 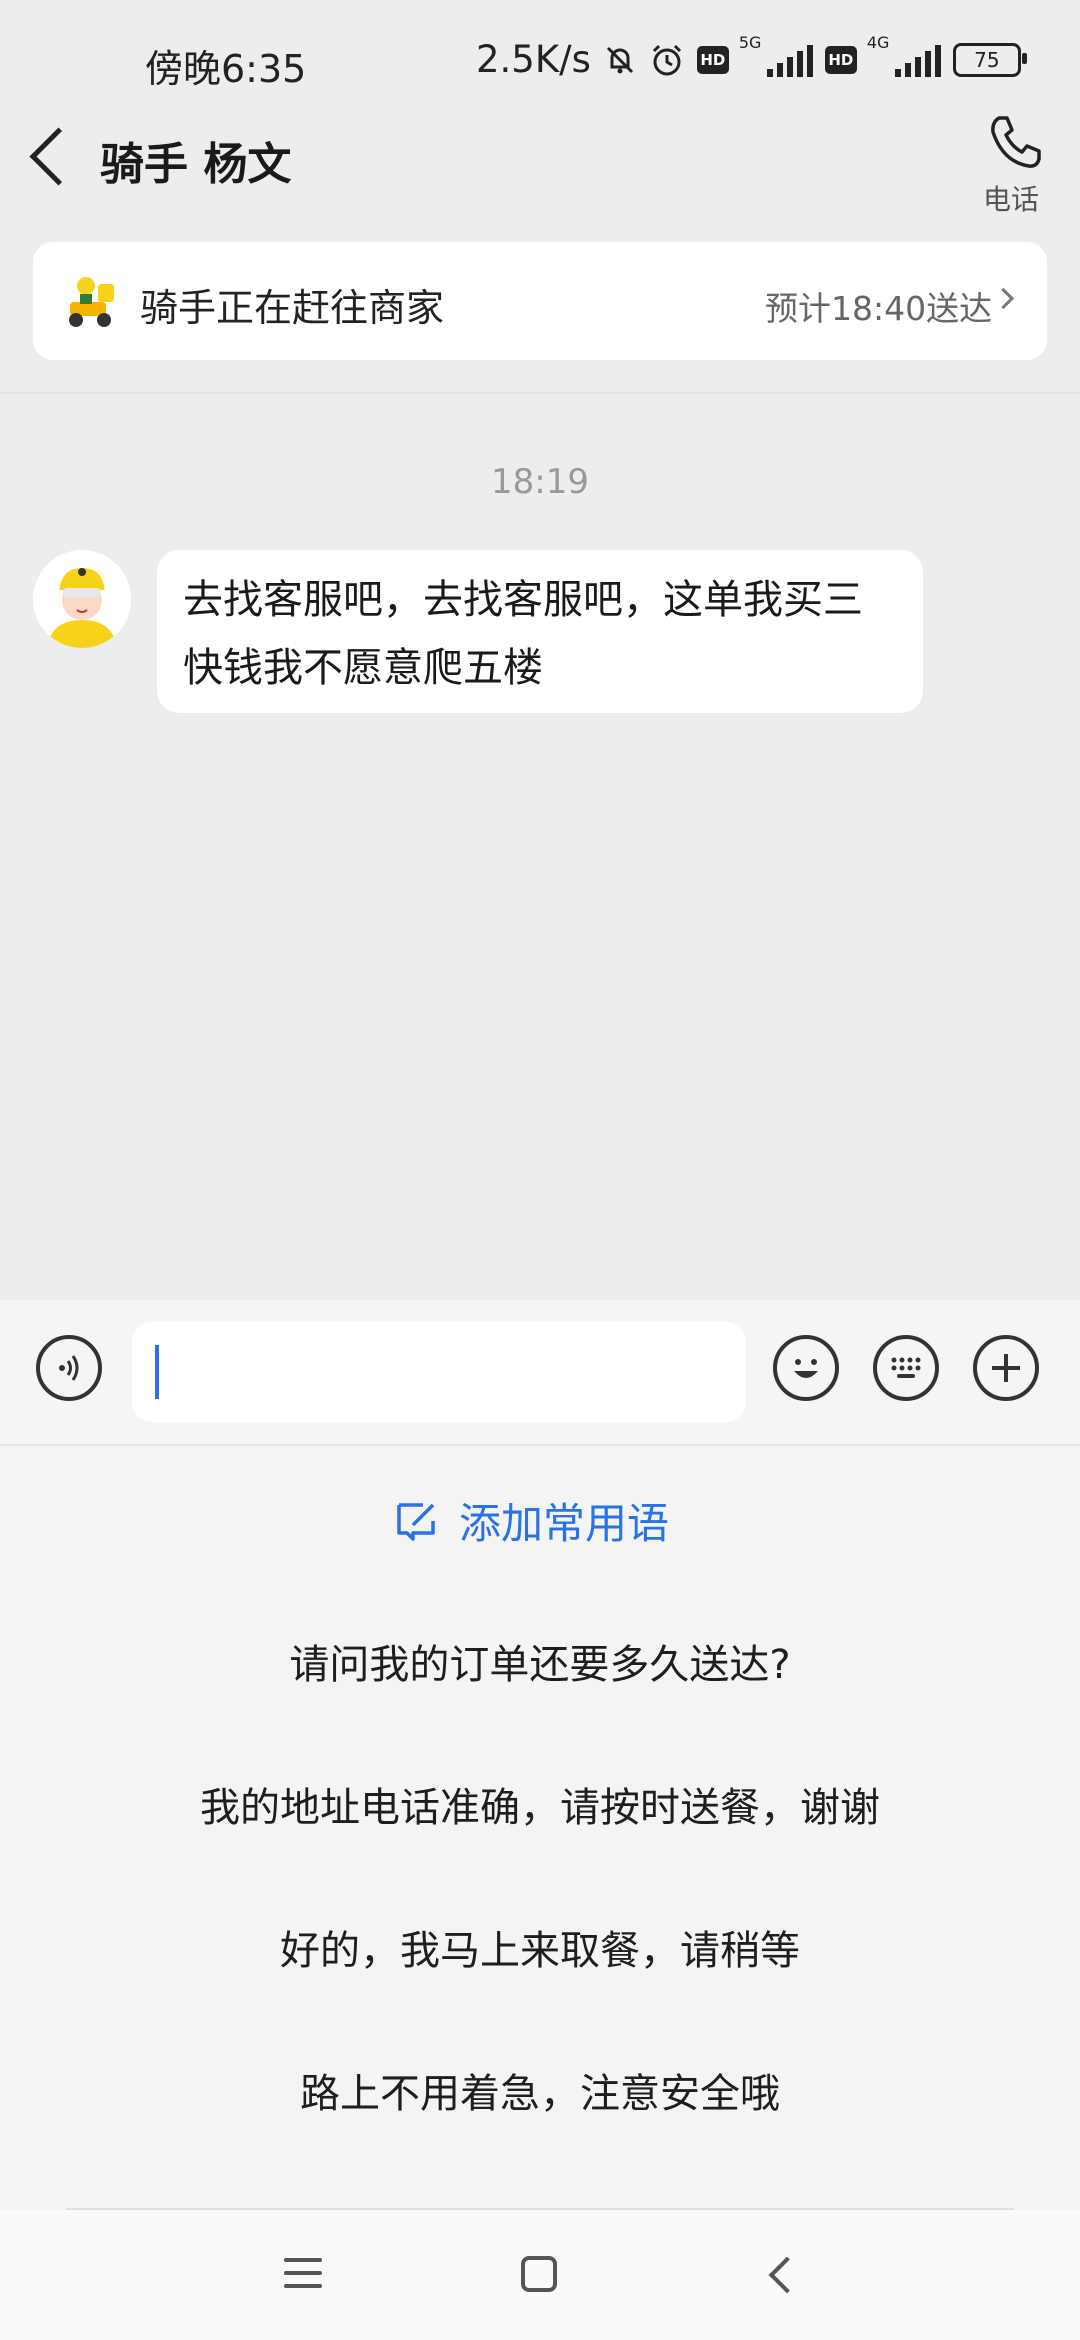 What do you see at coordinates (667, 60) in the screenshot?
I see `alarm-icon` at bounding box center [667, 60].